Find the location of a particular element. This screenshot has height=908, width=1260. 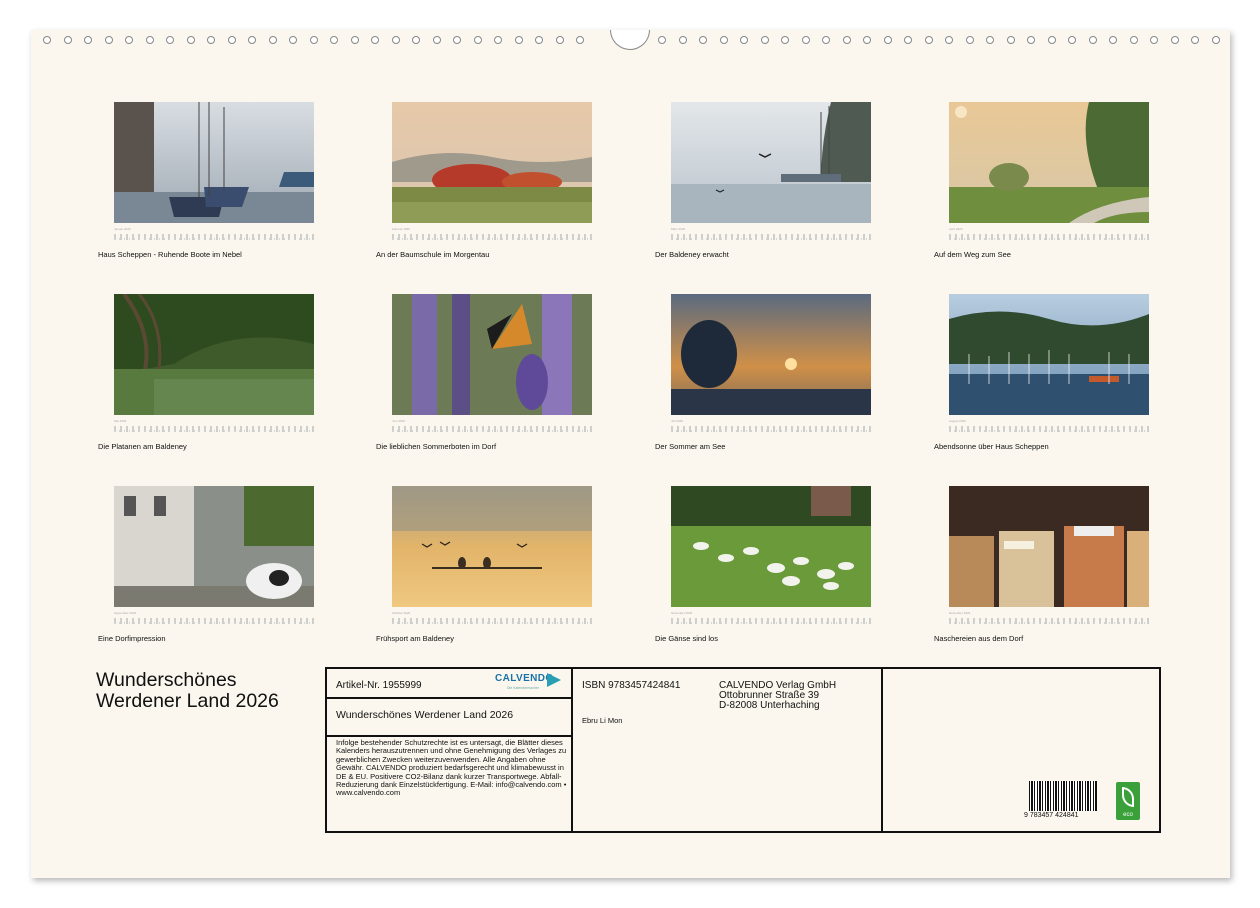

barcode is located at coordinates (1063, 796).